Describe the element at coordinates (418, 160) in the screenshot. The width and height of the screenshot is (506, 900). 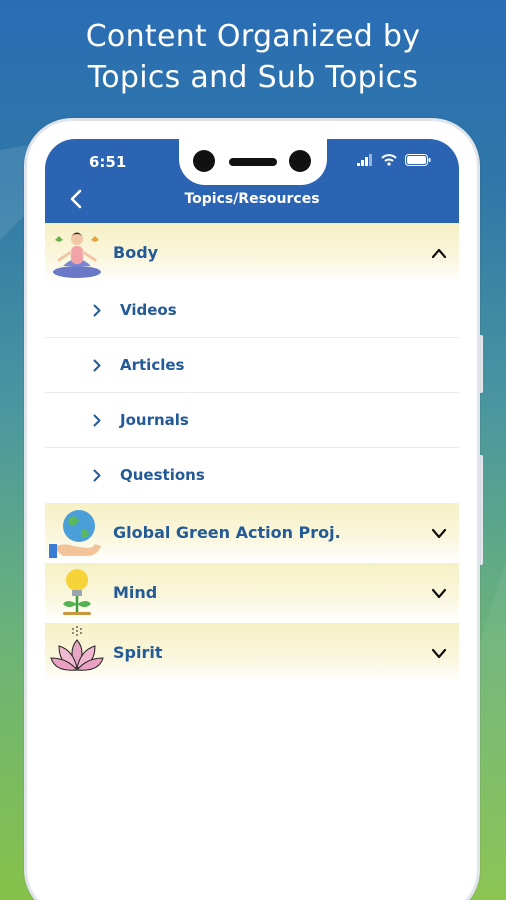
I see `battery-icon` at that location.